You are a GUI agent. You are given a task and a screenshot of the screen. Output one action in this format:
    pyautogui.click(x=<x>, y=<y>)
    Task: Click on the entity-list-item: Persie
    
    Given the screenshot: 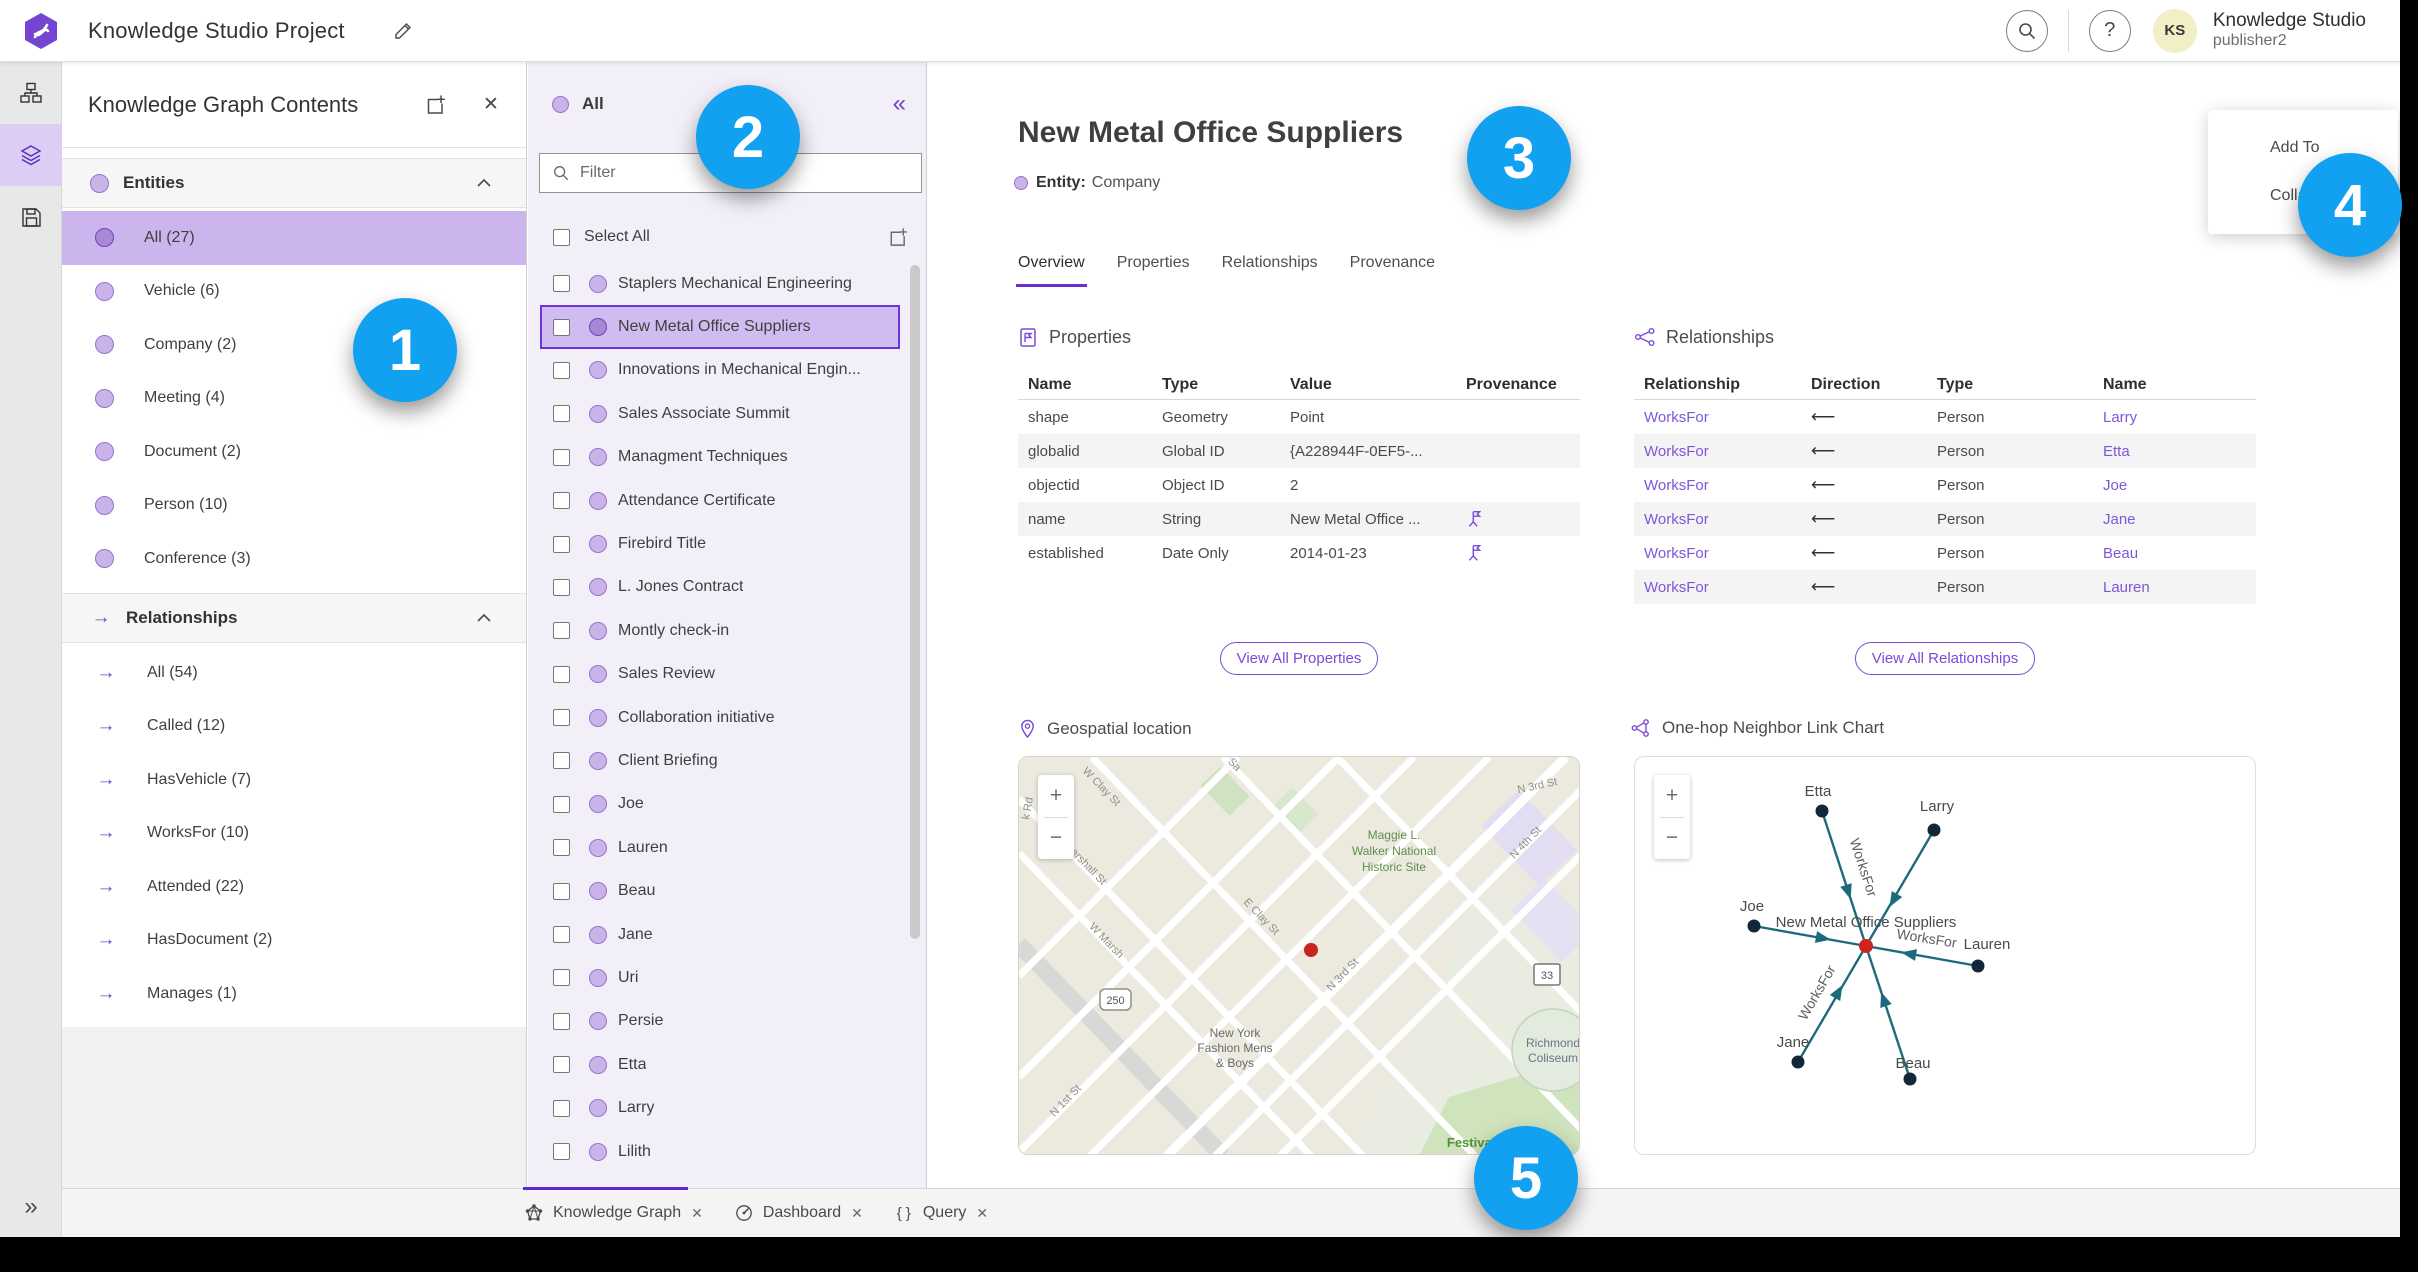 What is the action you would take?
    pyautogui.click(x=720, y=1021)
    